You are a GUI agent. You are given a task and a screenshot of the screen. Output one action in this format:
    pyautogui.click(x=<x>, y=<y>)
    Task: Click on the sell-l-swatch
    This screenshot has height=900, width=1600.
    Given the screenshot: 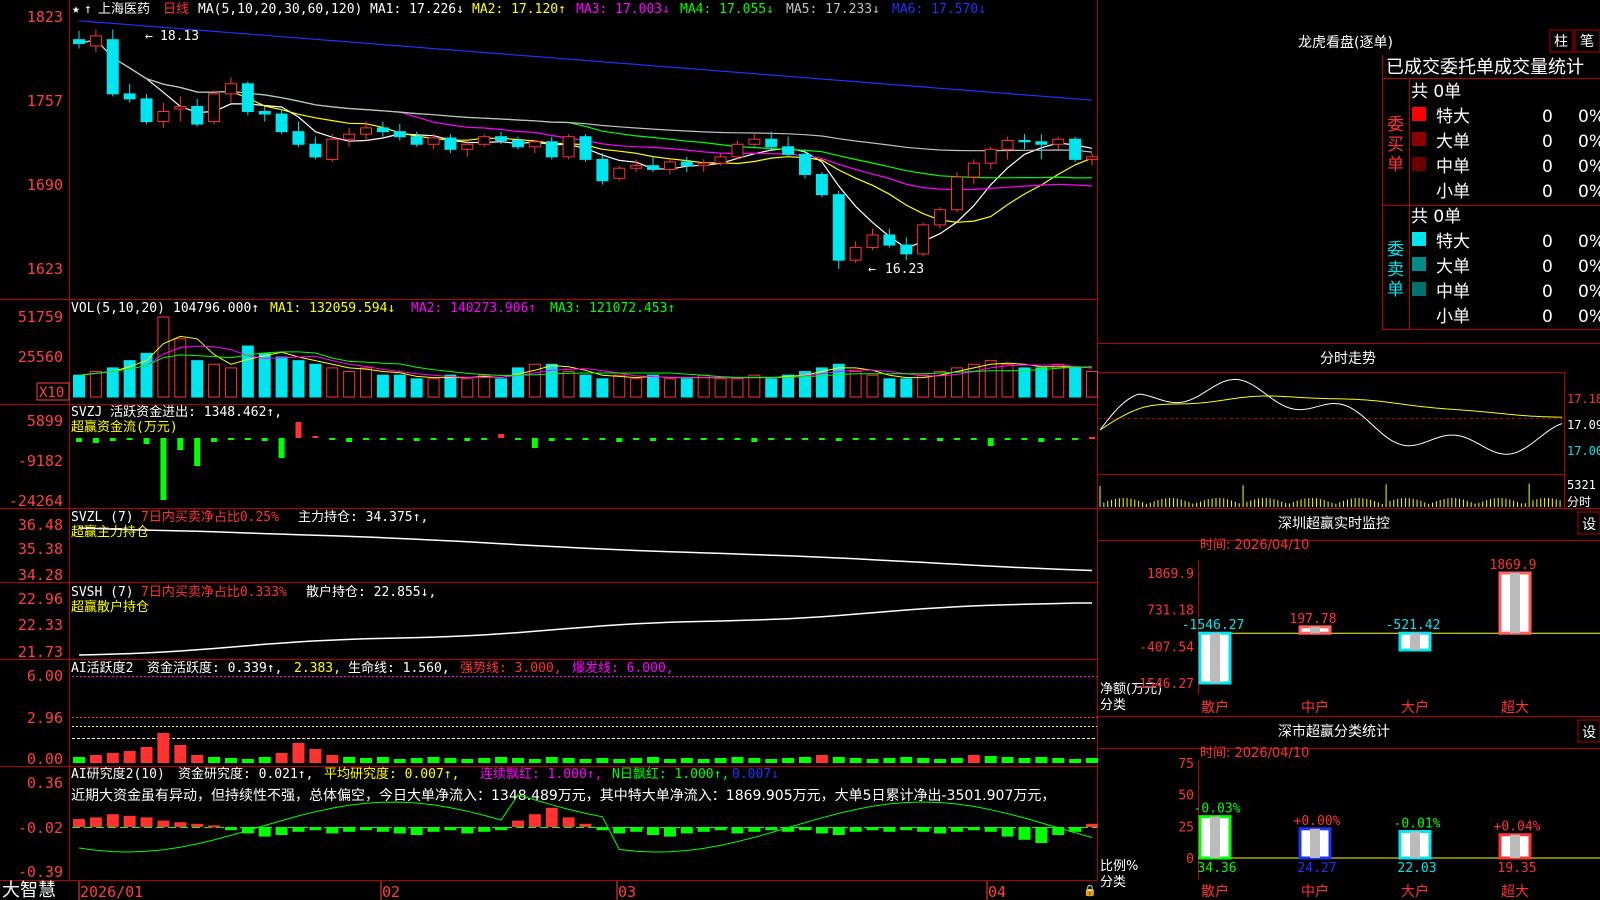 What is the action you would take?
    pyautogui.click(x=1419, y=264)
    